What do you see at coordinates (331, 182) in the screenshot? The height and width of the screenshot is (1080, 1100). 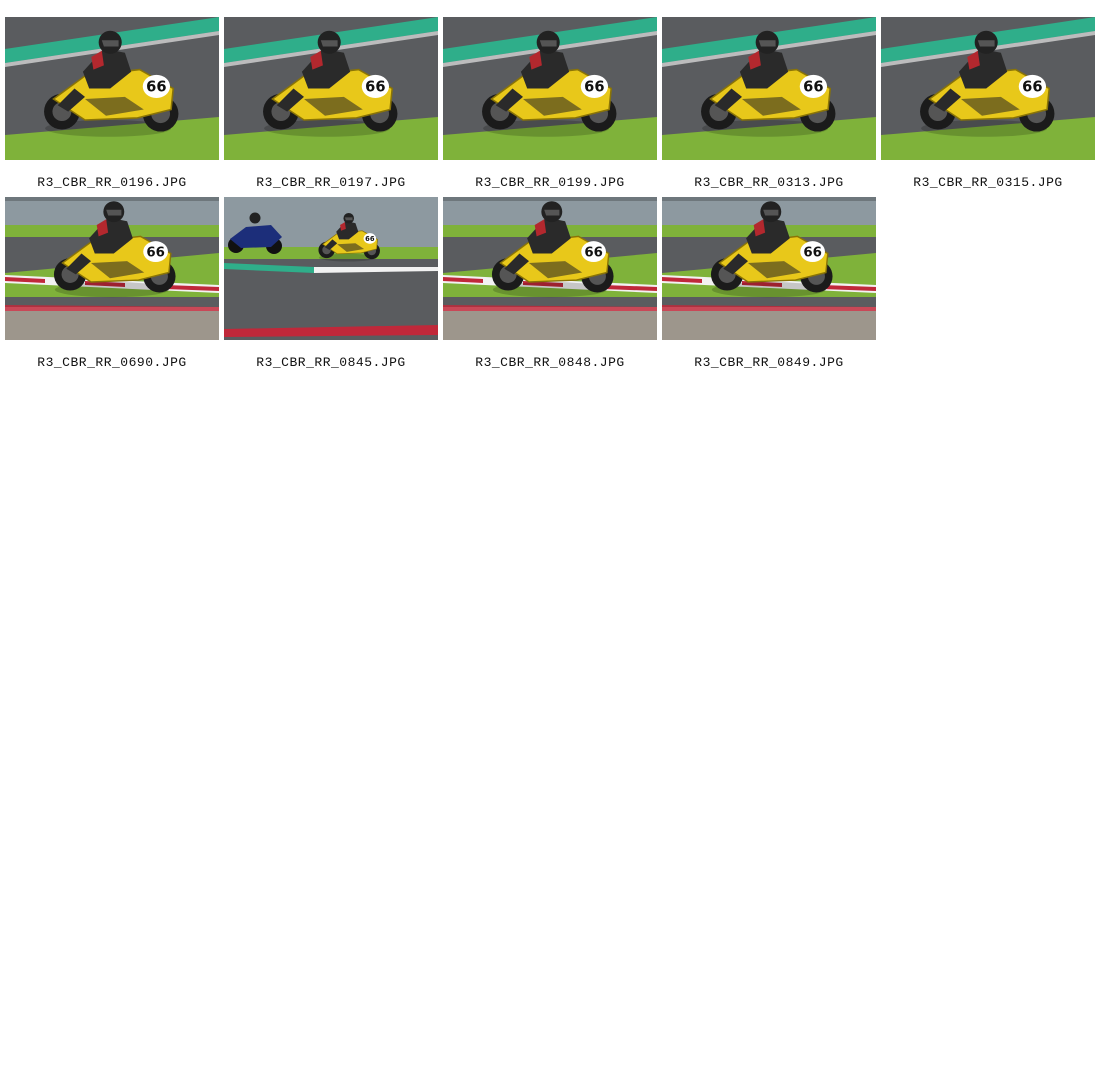 I see `photo-filename: R3_CBR_RR_0197.JPG` at bounding box center [331, 182].